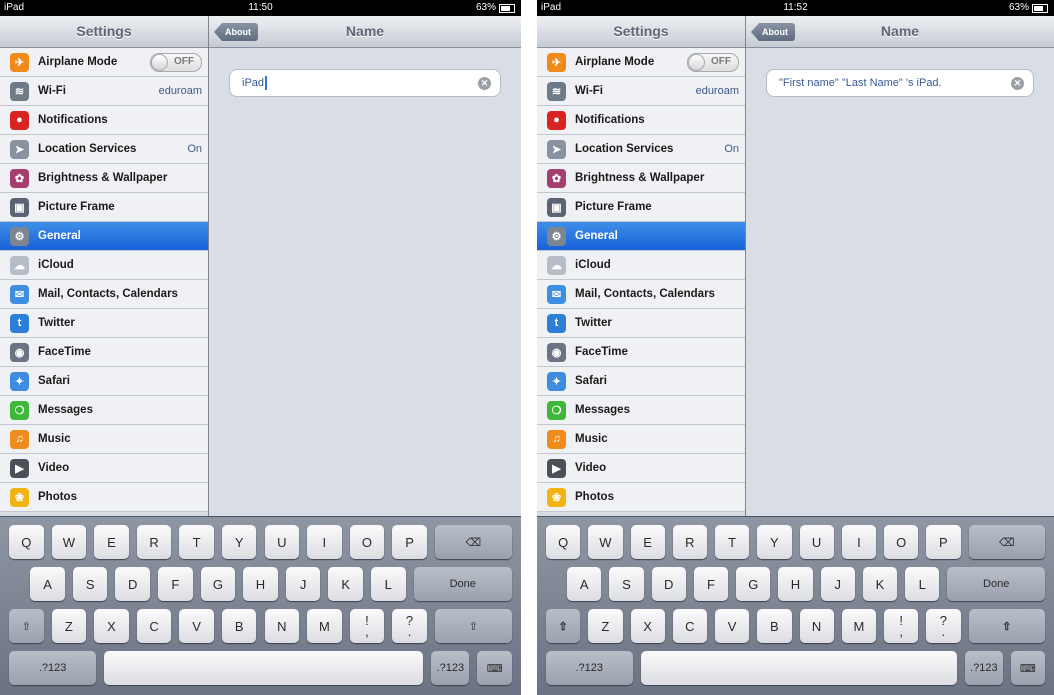  What do you see at coordinates (104, 207) in the screenshot?
I see `sidebar-item-picture-frame: ▣ Picture Frame` at bounding box center [104, 207].